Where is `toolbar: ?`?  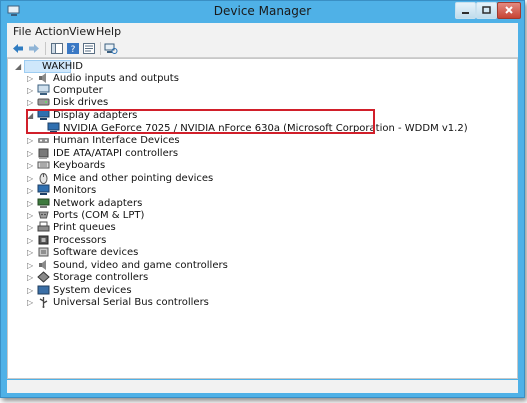 toolbar: ? is located at coordinates (262, 49).